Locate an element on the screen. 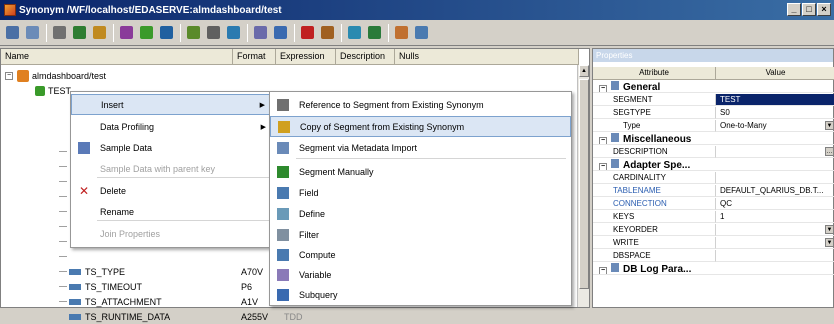 Image resolution: width=834 pixels, height=324 pixels. submenu-item-field: Field is located at coordinates (420, 192).